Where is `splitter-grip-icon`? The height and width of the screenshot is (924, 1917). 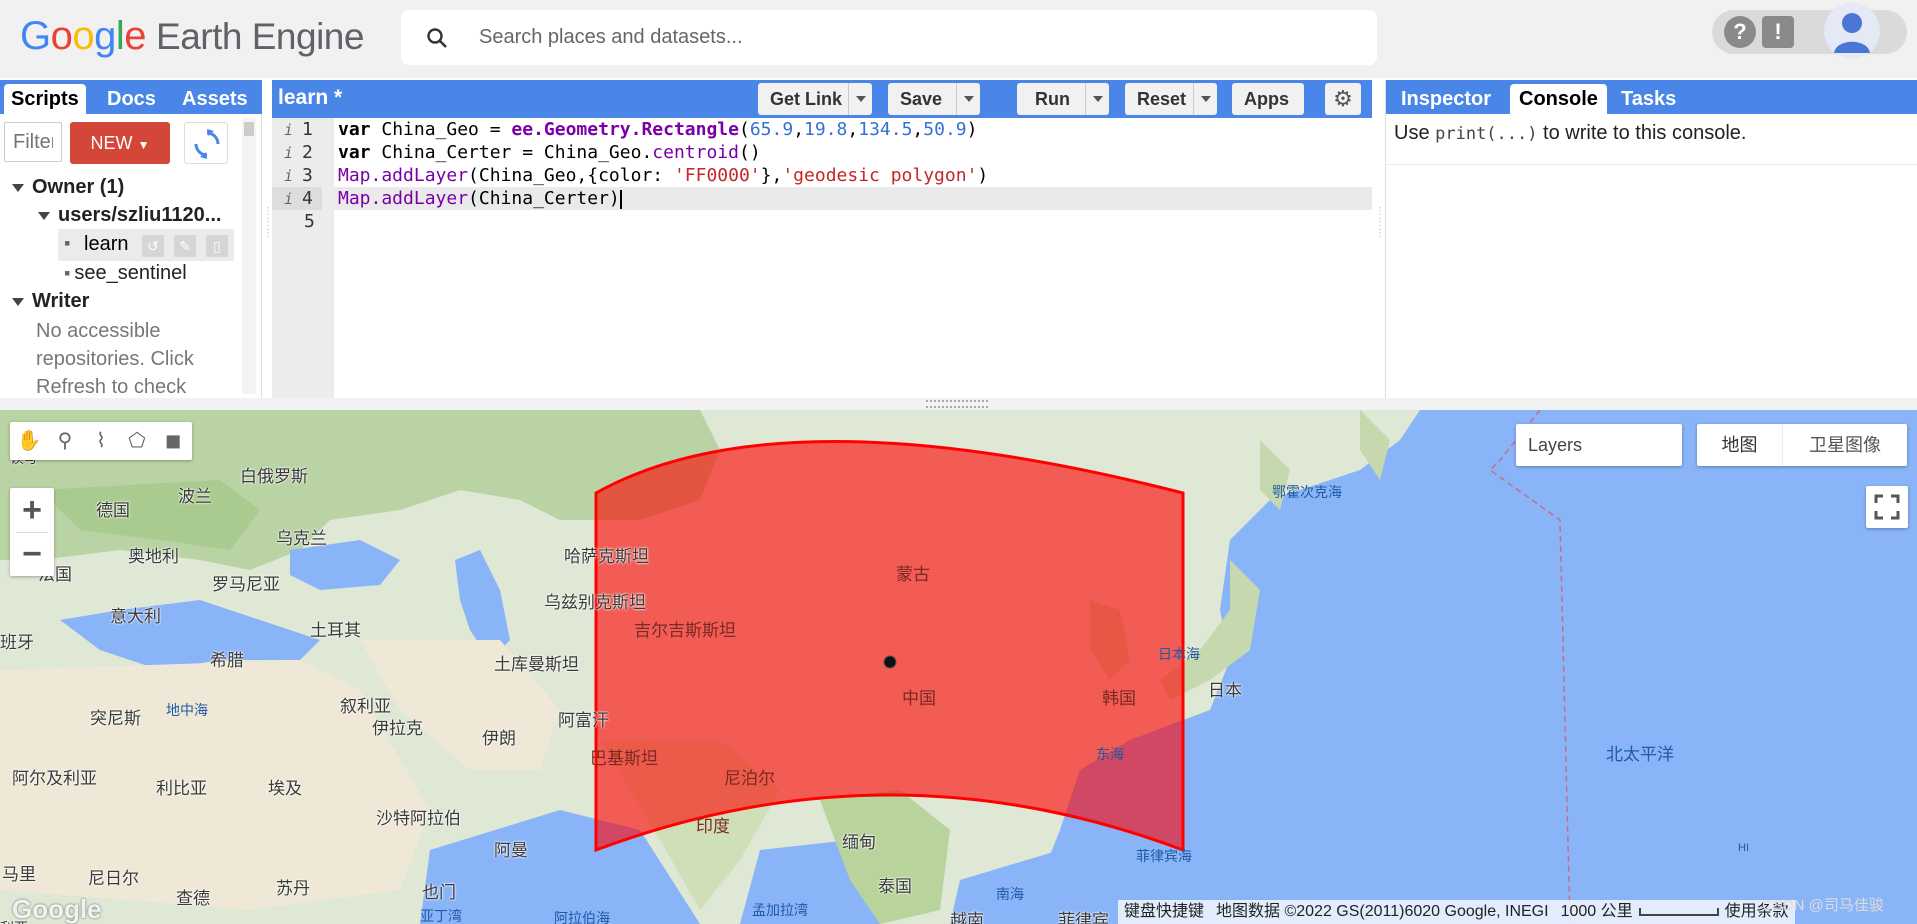
splitter-grip-icon is located at coordinates (957, 404).